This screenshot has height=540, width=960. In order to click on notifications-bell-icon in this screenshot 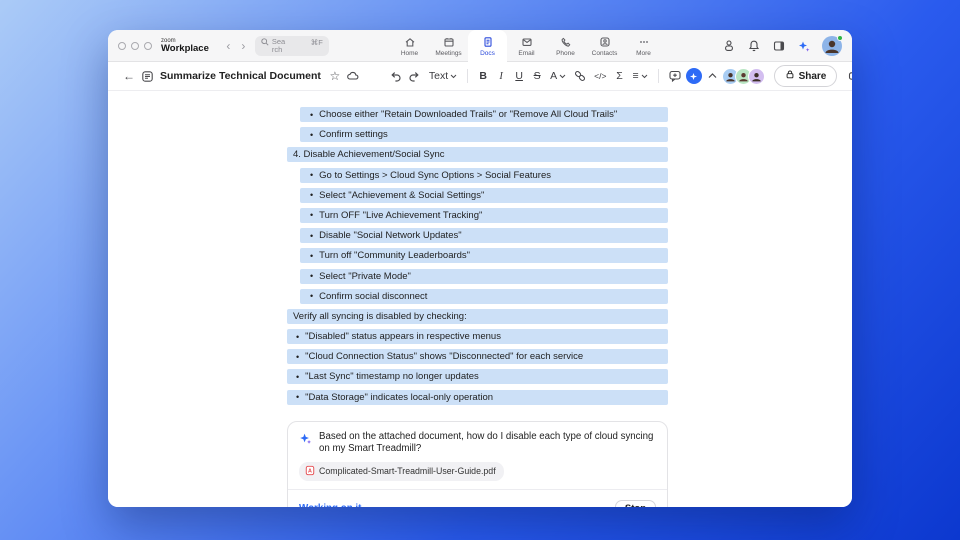, I will do `click(754, 46)`.